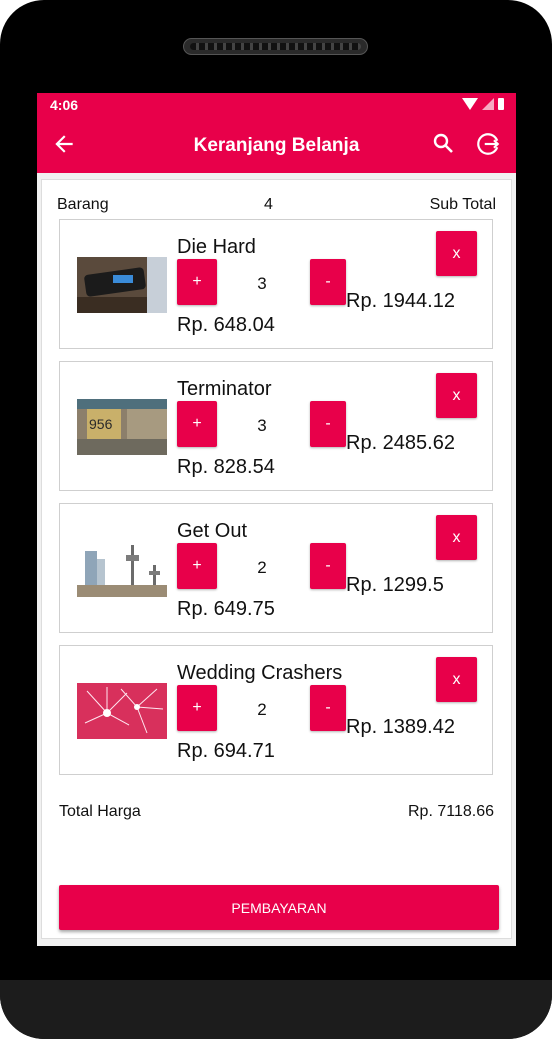 The height and width of the screenshot is (1039, 552). What do you see at coordinates (400, 443) in the screenshot?
I see `item-subtotal: Rp. 2485.62` at bounding box center [400, 443].